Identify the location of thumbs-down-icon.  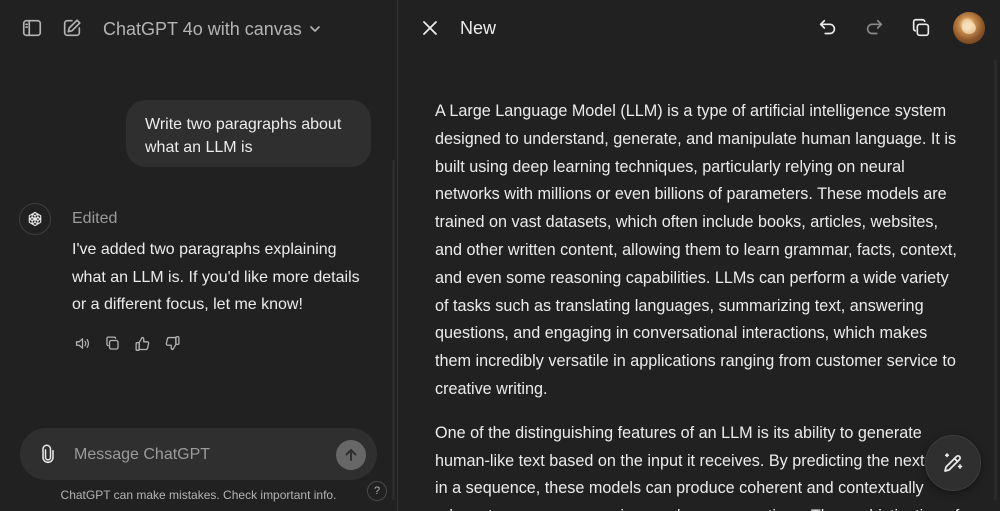
(172, 343).